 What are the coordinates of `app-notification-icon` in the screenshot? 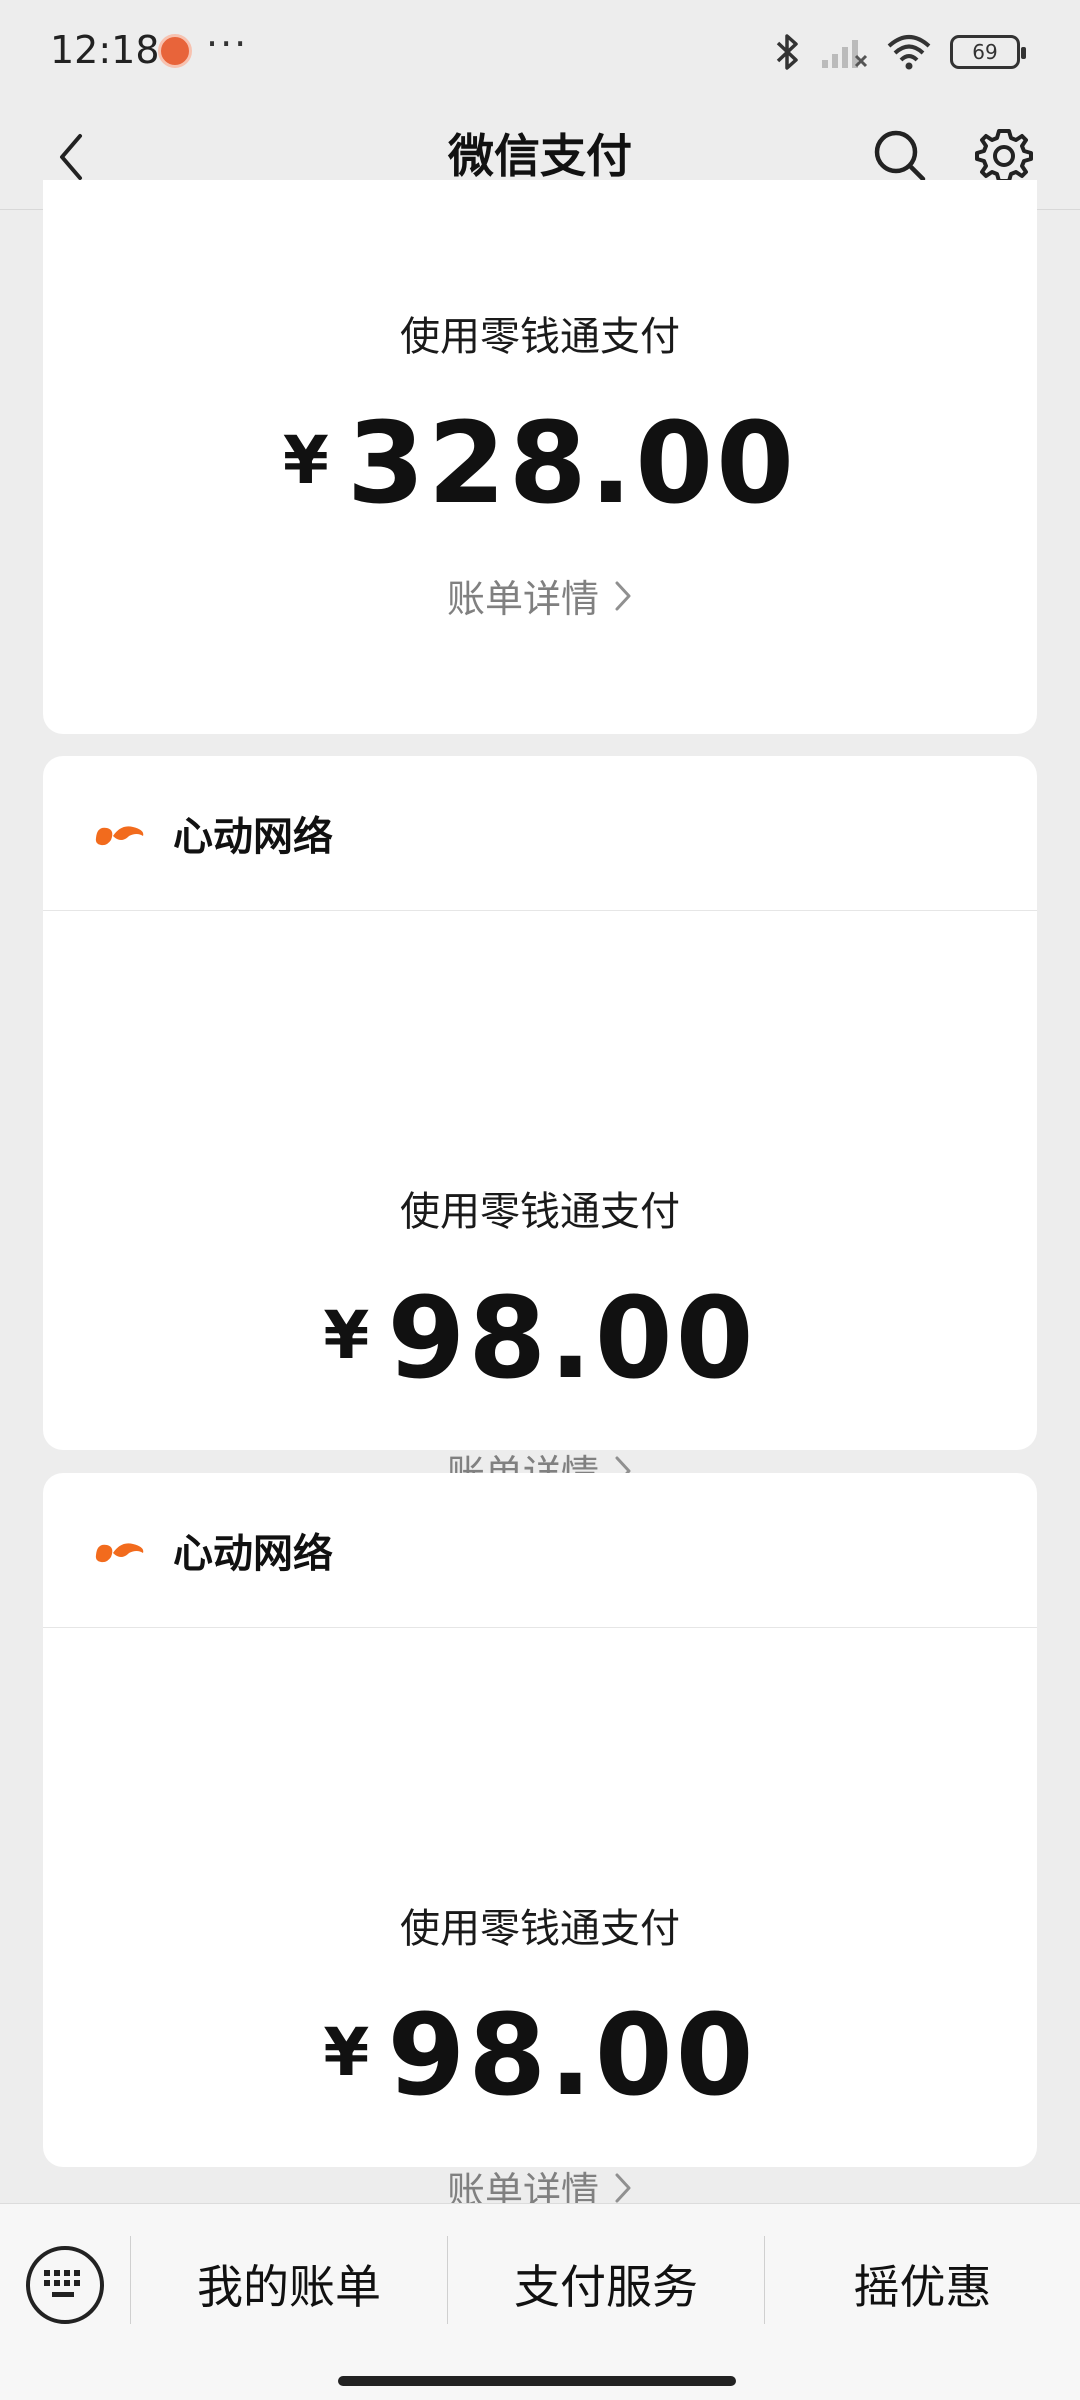 It's located at (175, 51).